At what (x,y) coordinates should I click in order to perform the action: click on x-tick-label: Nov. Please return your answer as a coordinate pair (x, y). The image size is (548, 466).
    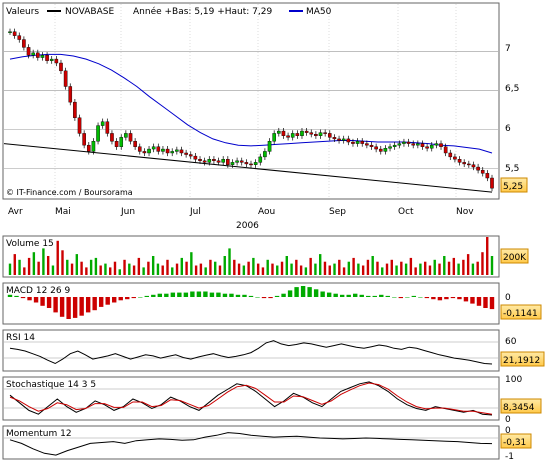
    Looking at the image, I should click on (465, 212).